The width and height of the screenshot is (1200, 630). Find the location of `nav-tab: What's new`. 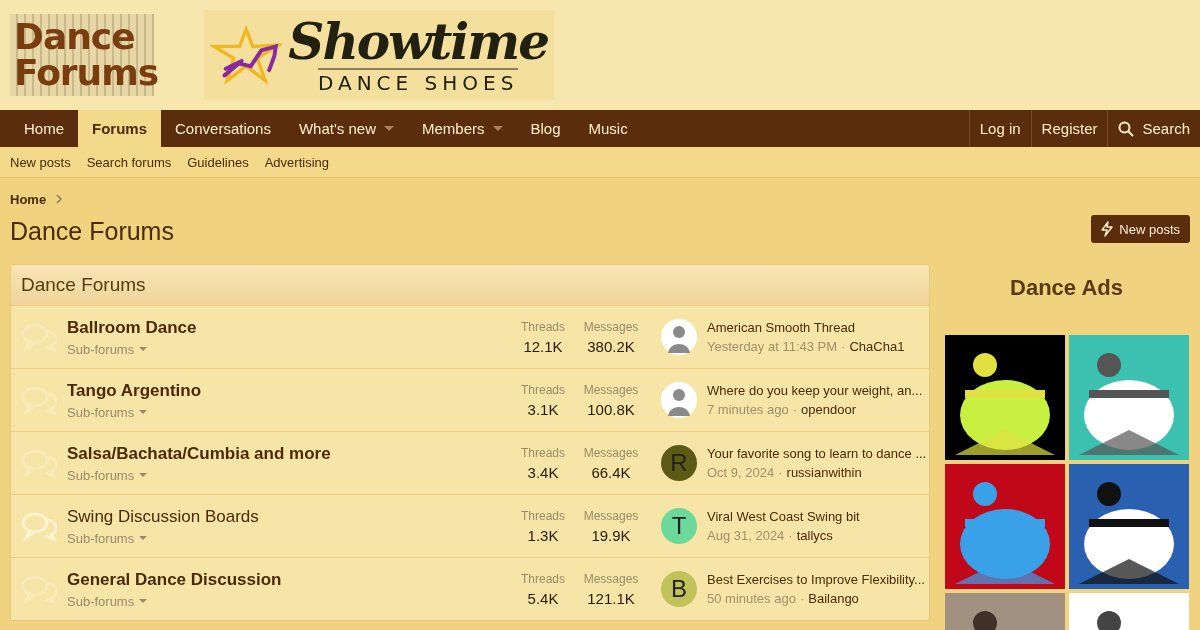

nav-tab: What's new is located at coordinates (346, 128).